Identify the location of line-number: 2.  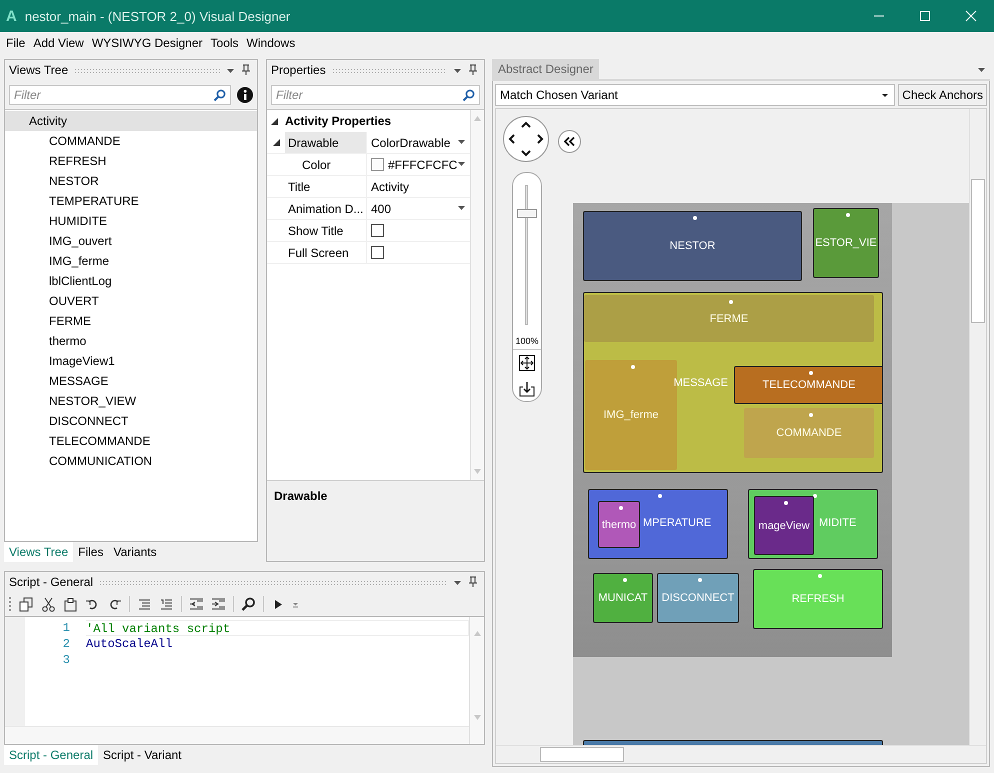
(66, 644).